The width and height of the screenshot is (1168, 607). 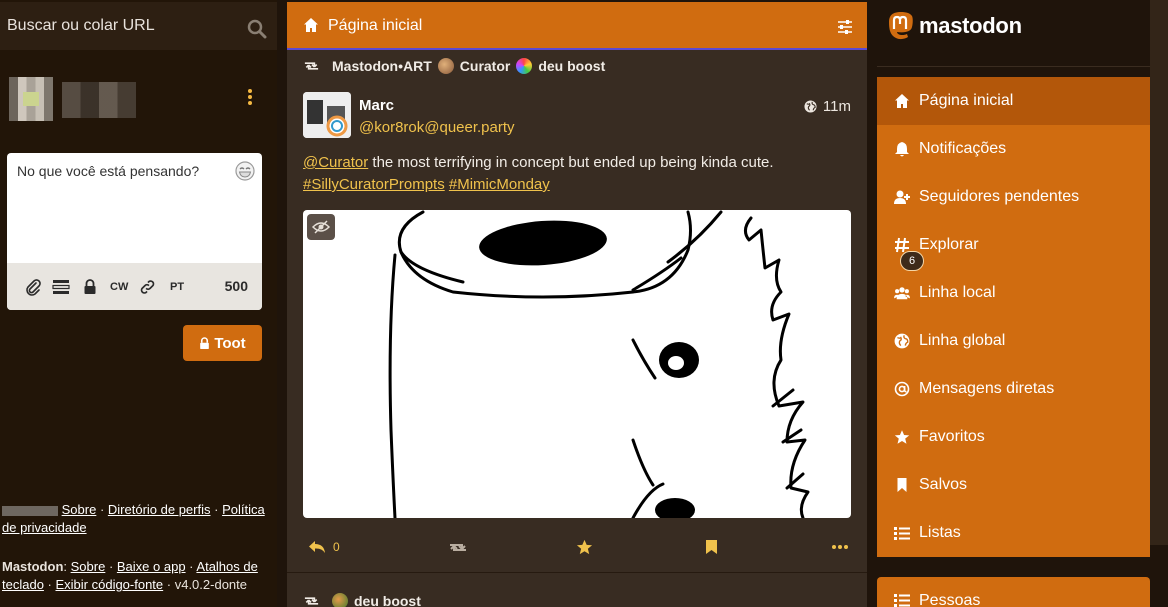 What do you see at coordinates (902, 437) in the screenshot?
I see `star-icon` at bounding box center [902, 437].